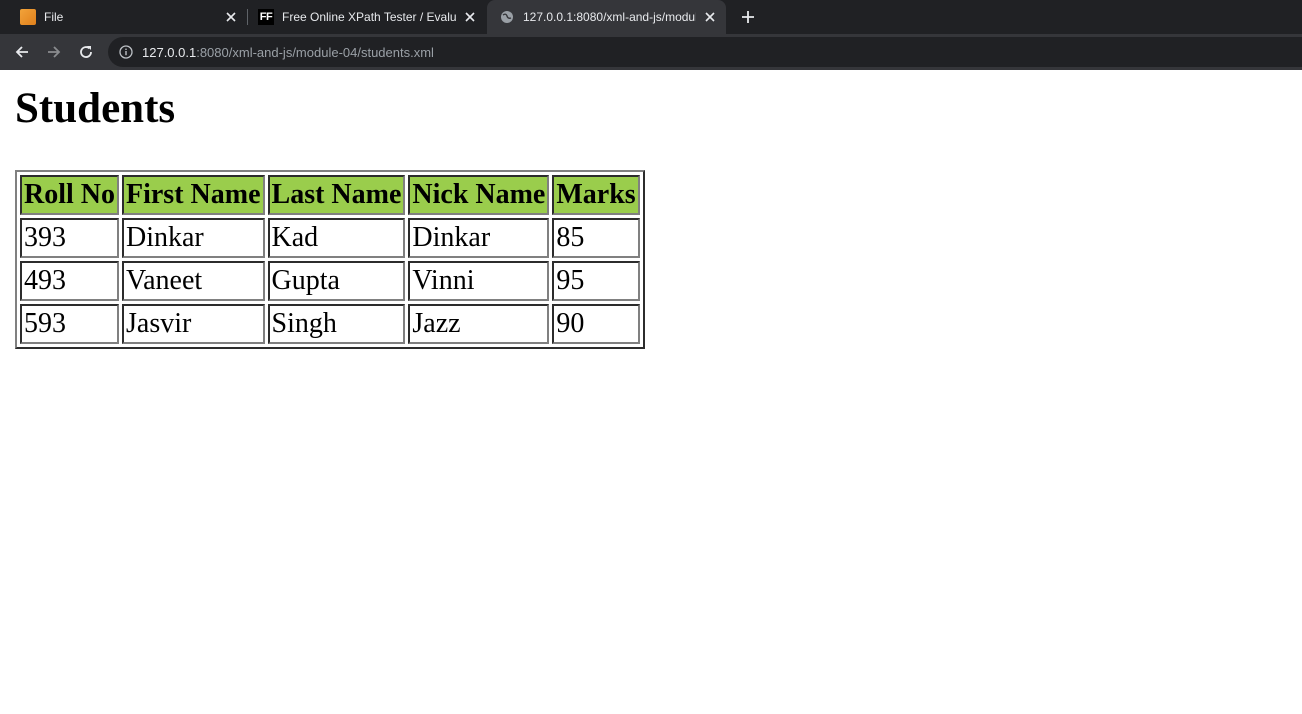  Describe the element at coordinates (193, 238) in the screenshot. I see `cell-first-name: Dinkar` at that location.